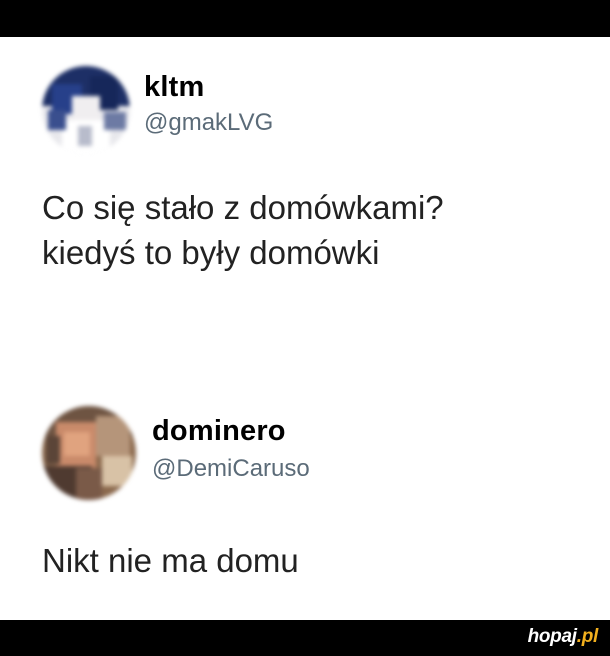 The height and width of the screenshot is (656, 610). Describe the element at coordinates (587, 636) in the screenshot. I see `watermark-suffix: .pl` at that location.